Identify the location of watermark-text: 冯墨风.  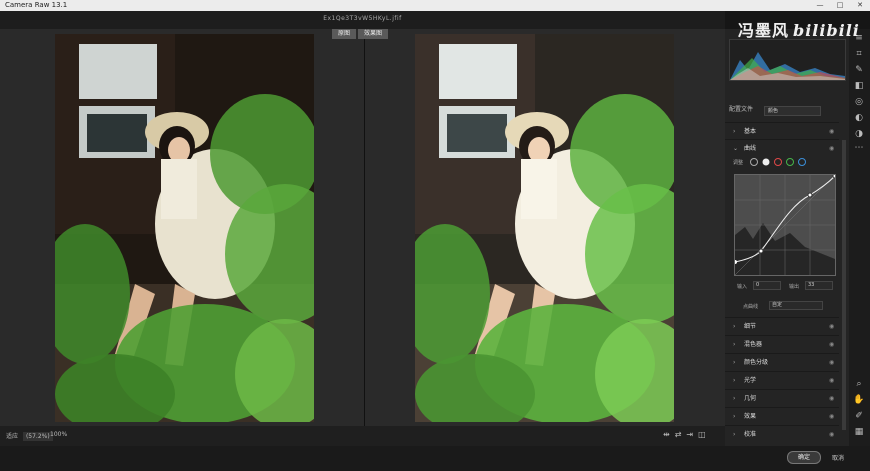
(764, 30).